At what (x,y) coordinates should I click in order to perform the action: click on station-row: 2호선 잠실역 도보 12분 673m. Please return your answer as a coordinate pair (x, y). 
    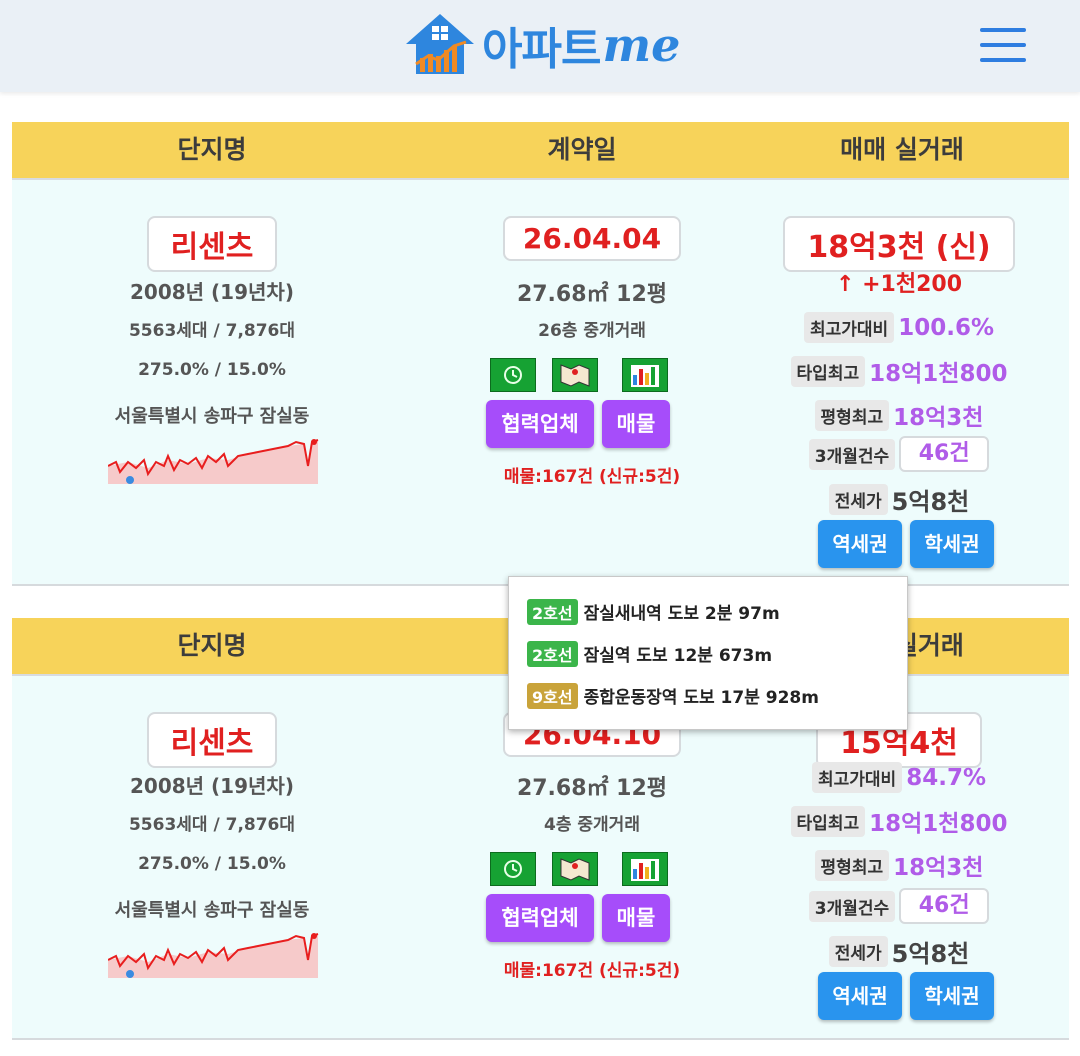
    Looking at the image, I should click on (650, 654).